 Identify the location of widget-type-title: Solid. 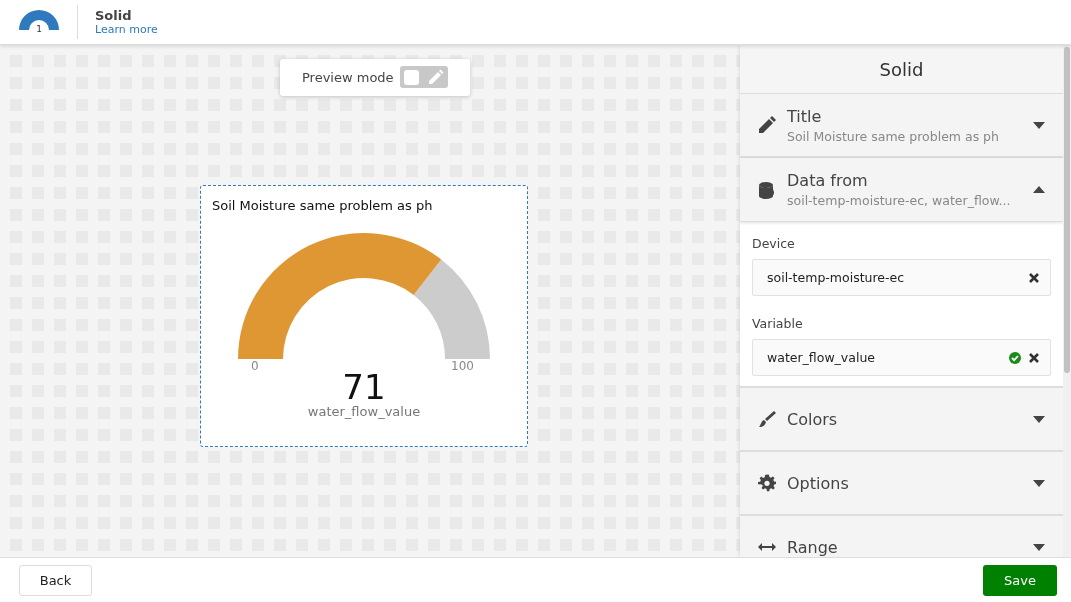
(114, 15).